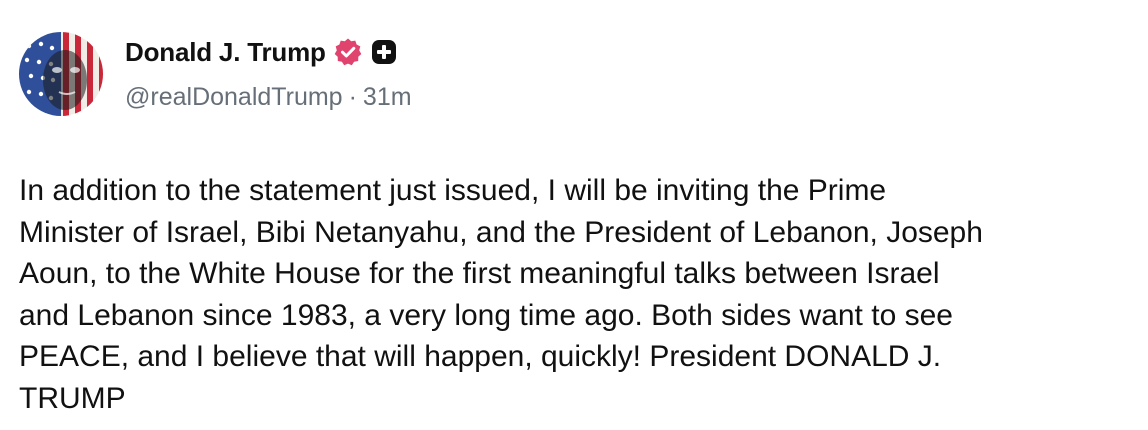 This screenshot has height=430, width=1148. Describe the element at coordinates (384, 52) in the screenshot. I see `plus-square-icon` at that location.